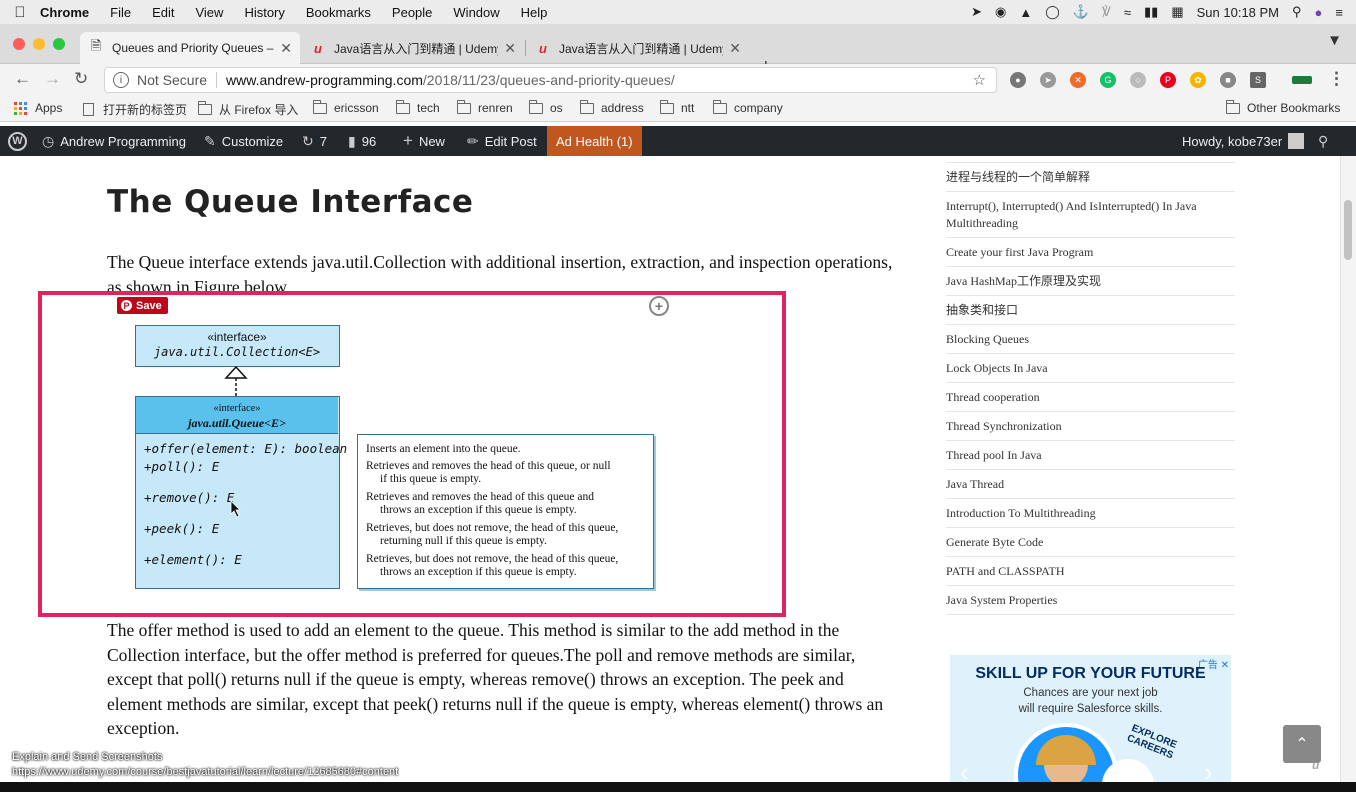  Describe the element at coordinates (424, 141) in the screenshot. I see `admin-new: + New` at that location.